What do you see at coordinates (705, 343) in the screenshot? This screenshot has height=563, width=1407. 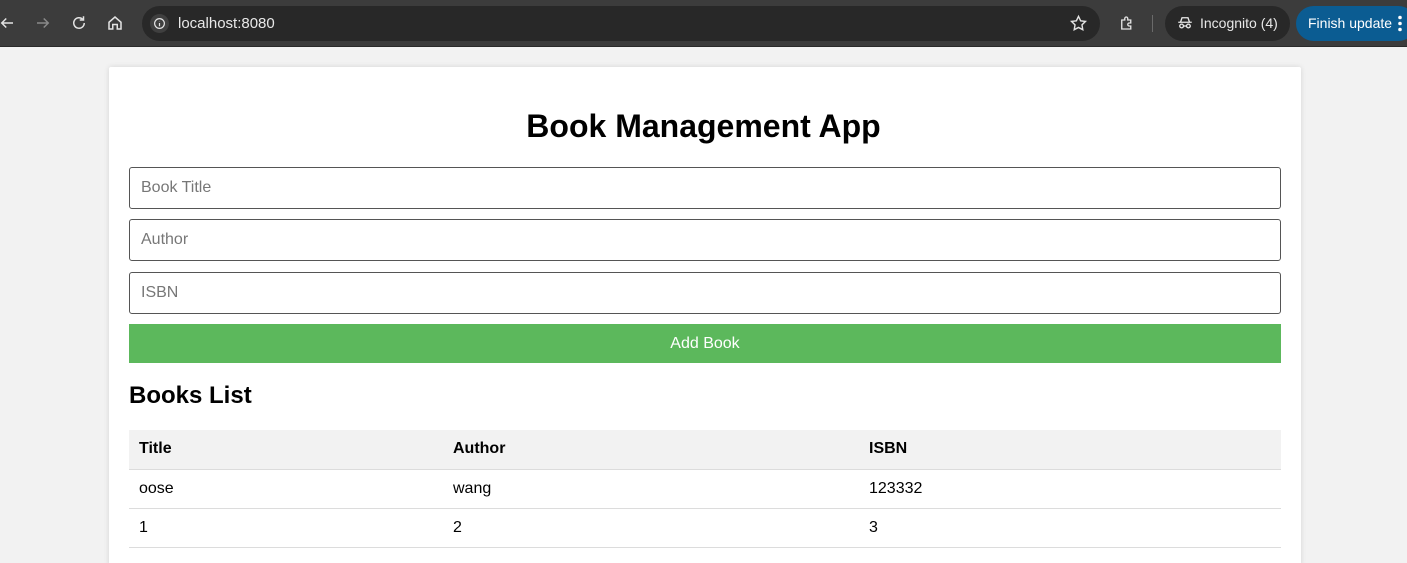 I see `add-book-button: Add Book` at bounding box center [705, 343].